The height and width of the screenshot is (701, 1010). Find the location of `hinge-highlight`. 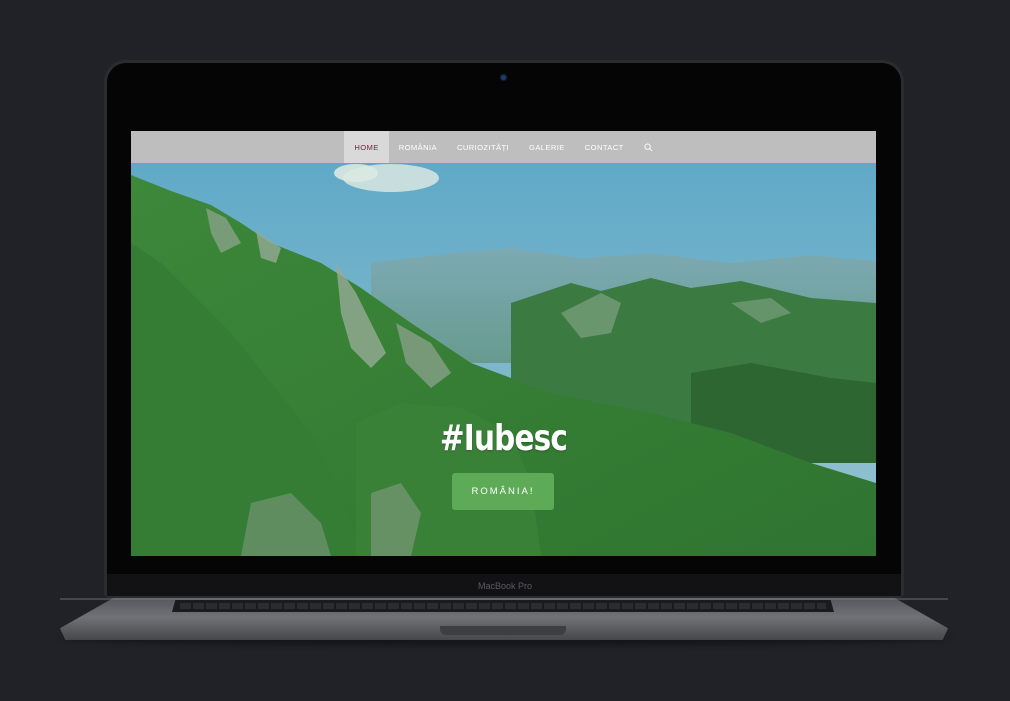

hinge-highlight is located at coordinates (504, 599).